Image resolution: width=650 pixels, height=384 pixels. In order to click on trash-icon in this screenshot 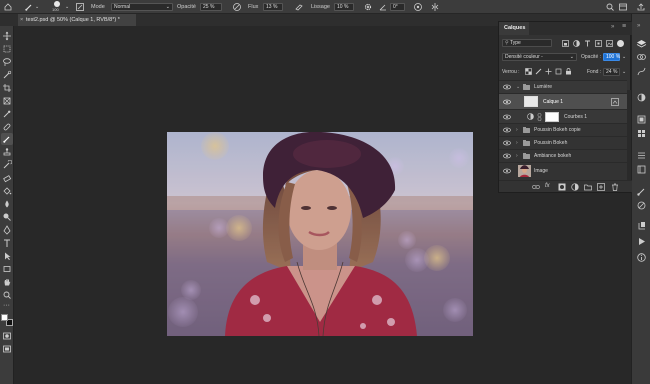, I will do `click(615, 187)`.